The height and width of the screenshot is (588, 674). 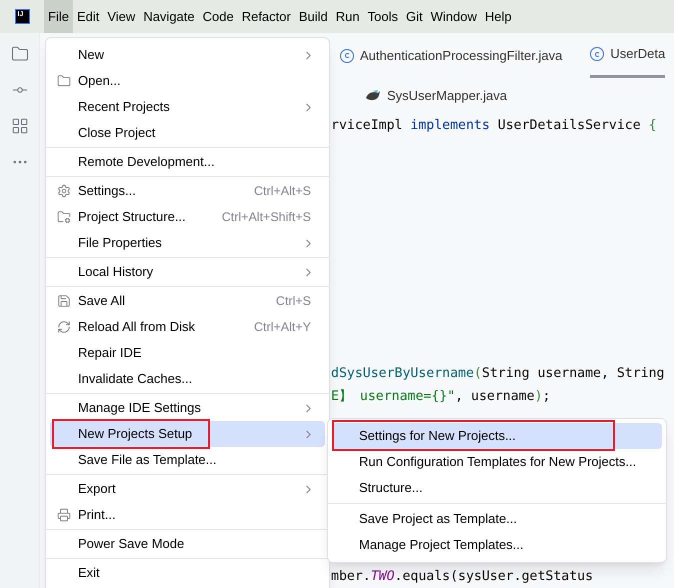 What do you see at coordinates (383, 16) in the screenshot?
I see `menu-bar-item: Tools` at bounding box center [383, 16].